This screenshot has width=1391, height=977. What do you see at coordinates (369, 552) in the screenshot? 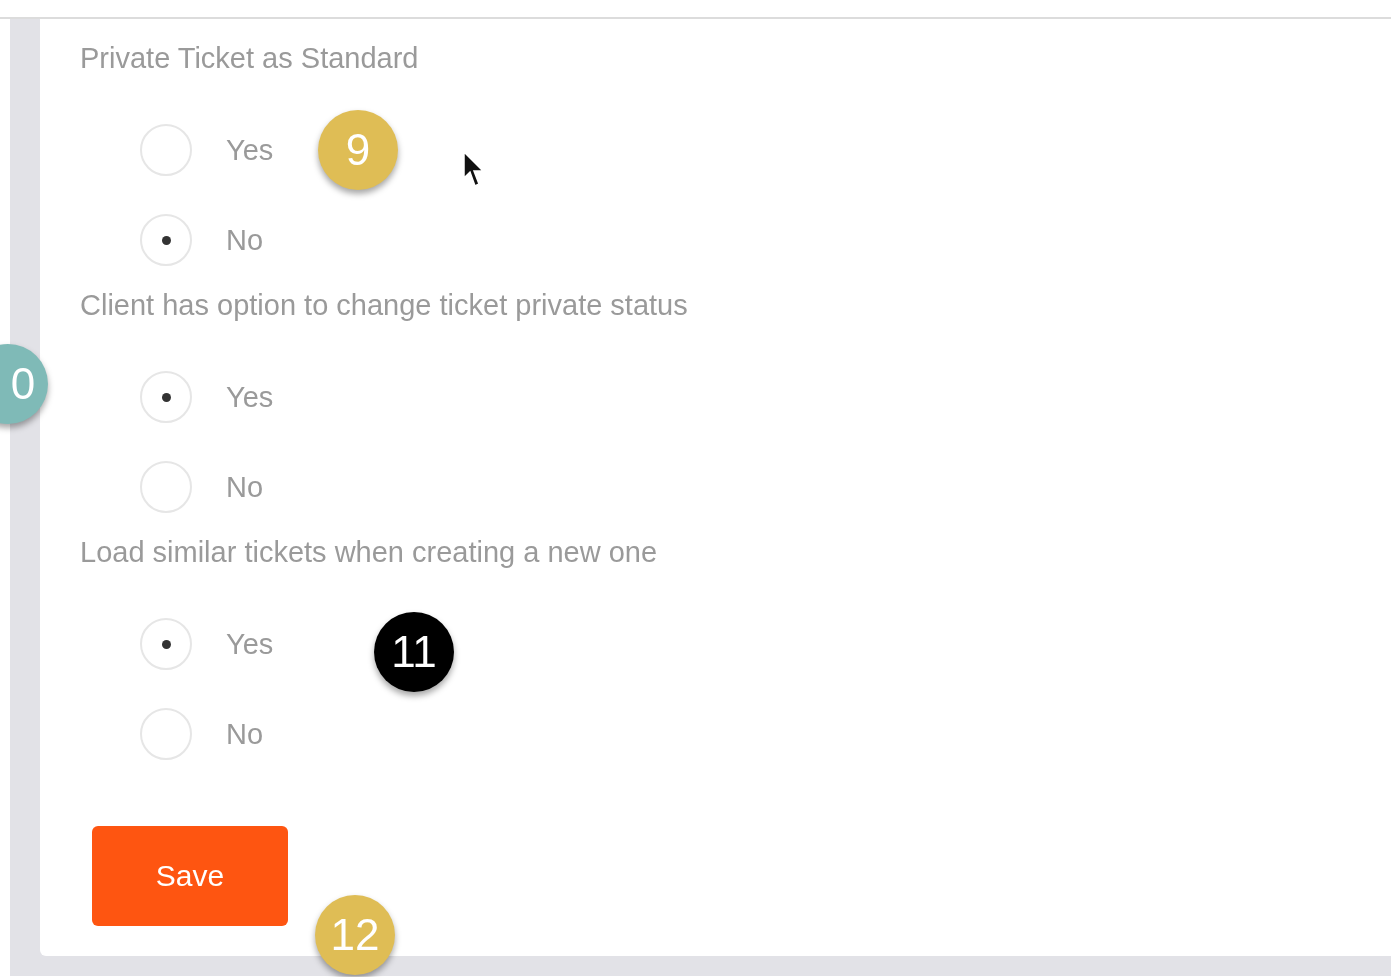
I see `setting-label: Load similar tickets when creating a new one` at bounding box center [369, 552].